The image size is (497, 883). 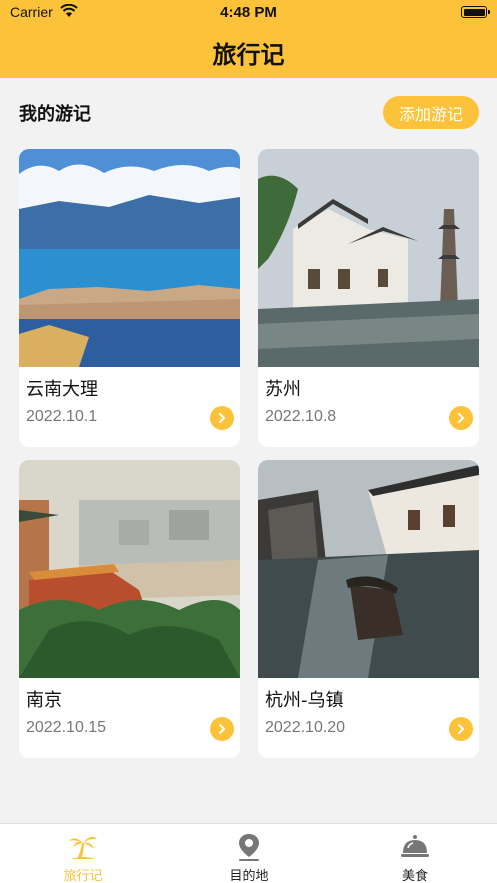 What do you see at coordinates (414, 876) in the screenshot?
I see `tab-label: 美食` at bounding box center [414, 876].